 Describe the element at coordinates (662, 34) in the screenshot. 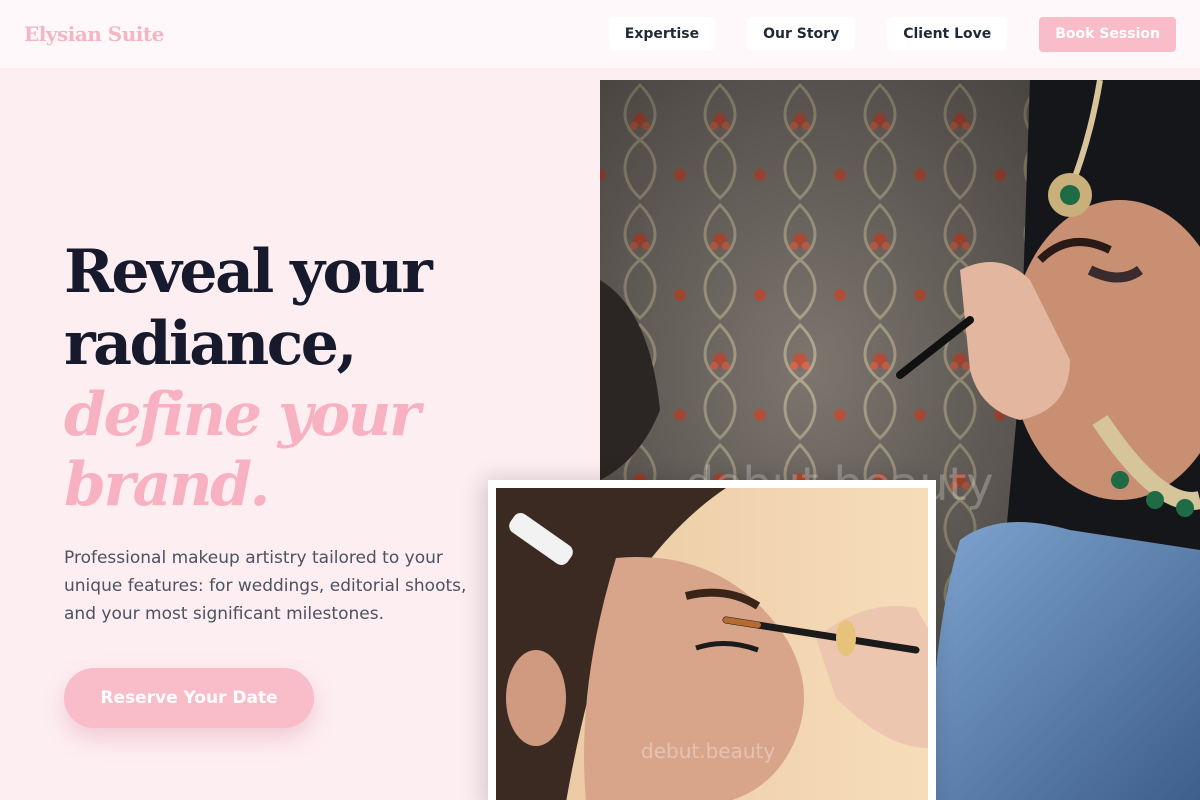

I see `nav-link-expertise: Expertise` at that location.